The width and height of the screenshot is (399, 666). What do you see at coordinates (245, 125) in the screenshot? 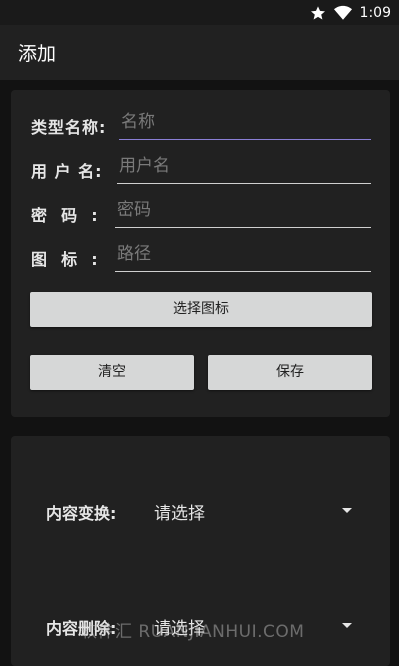
I see `type-name-input: 名称` at bounding box center [245, 125].